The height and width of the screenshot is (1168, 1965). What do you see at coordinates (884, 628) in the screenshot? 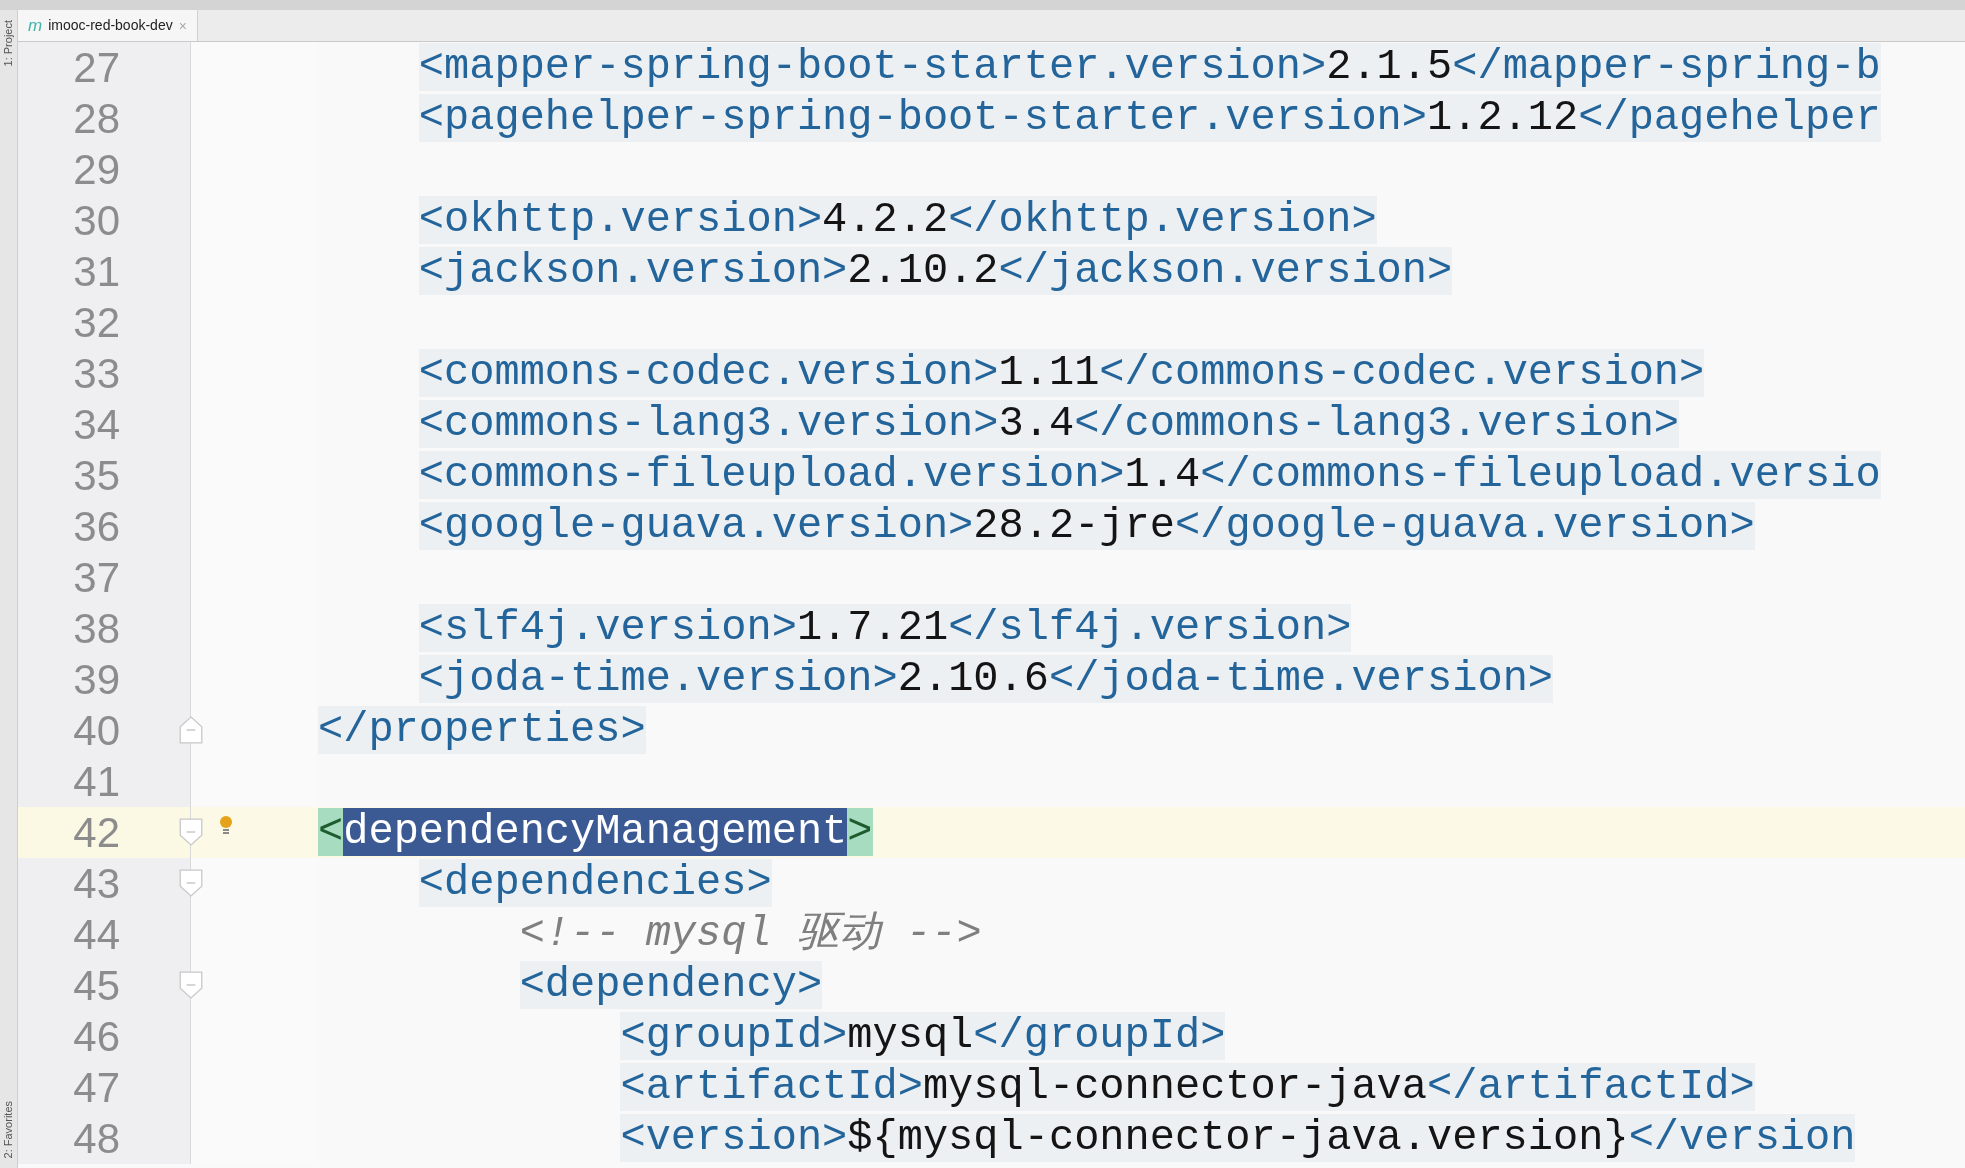
I see `code-line: <slf4j.version>1.7.21</slf4j.version>` at bounding box center [884, 628].